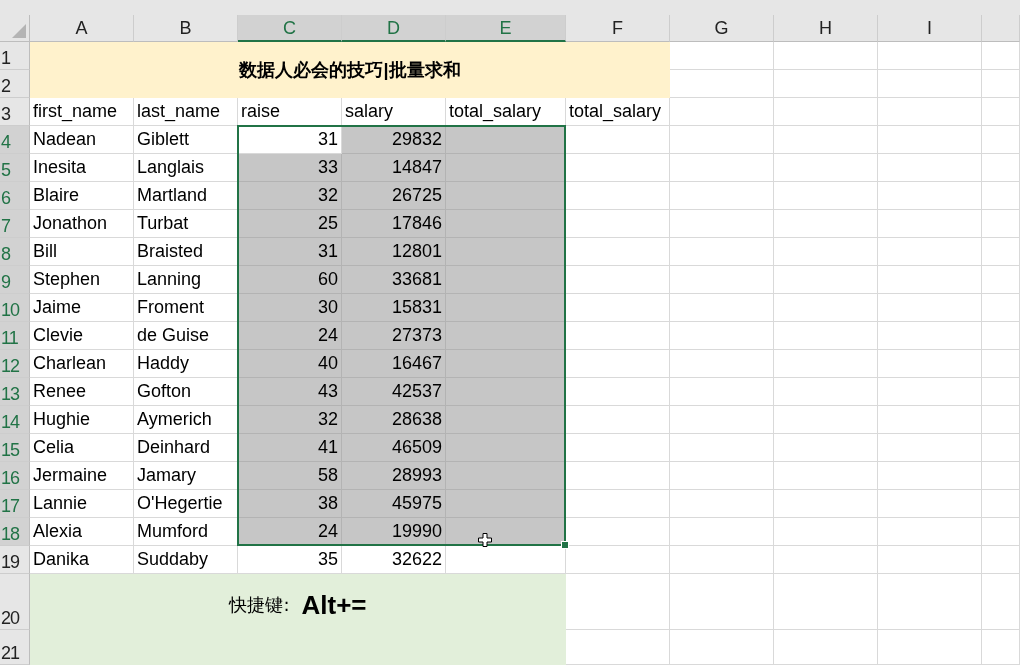  What do you see at coordinates (186, 448) in the screenshot?
I see `table-cell: Deinhard` at bounding box center [186, 448].